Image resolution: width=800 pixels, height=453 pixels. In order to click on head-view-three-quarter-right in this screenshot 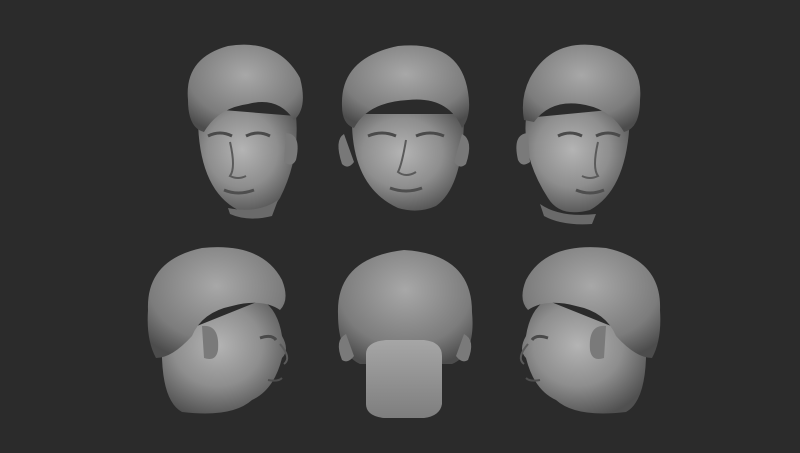, I will do `click(580, 133)`.